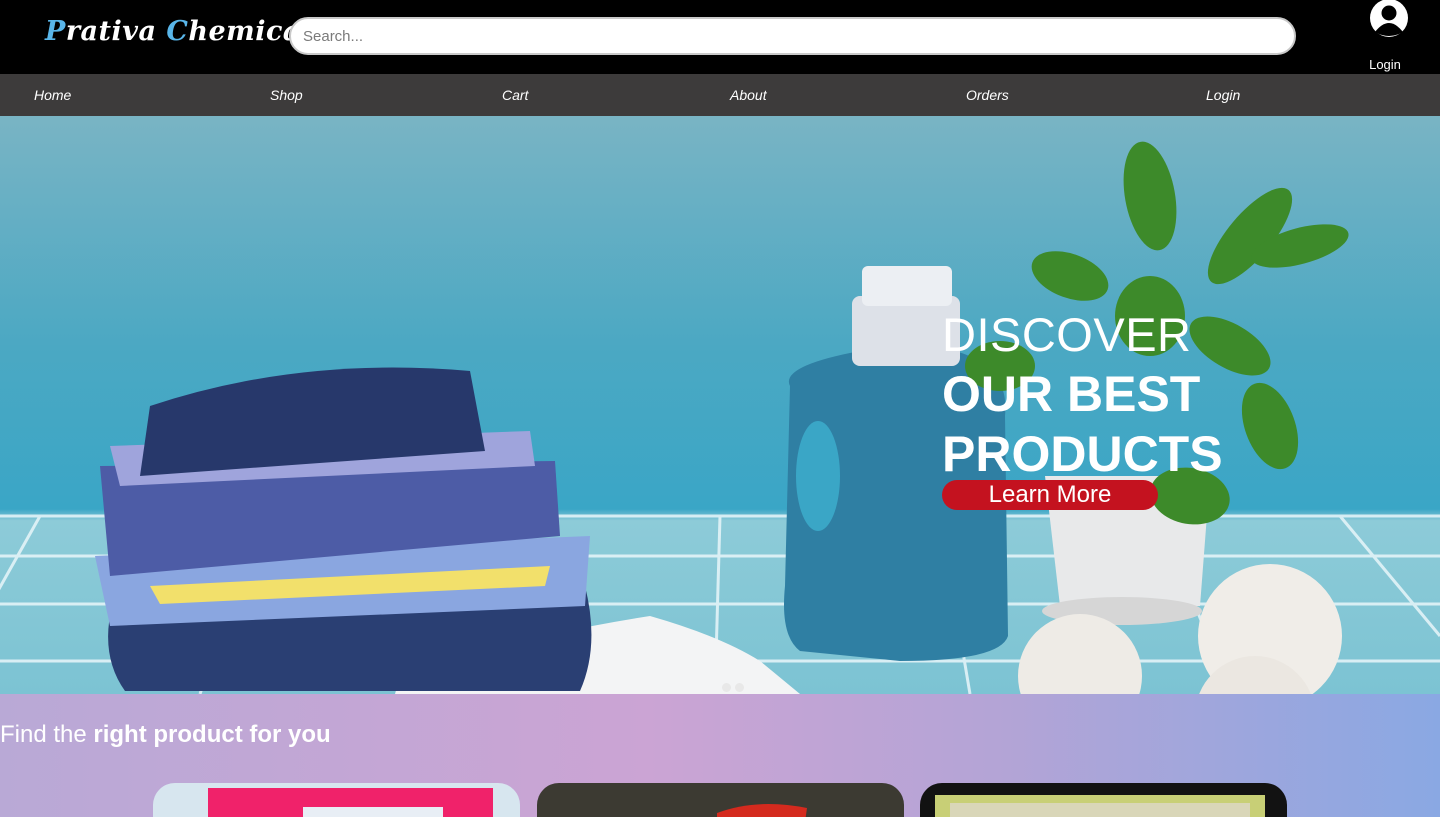 The height and width of the screenshot is (817, 1440). I want to click on user-avatar-icon, so click(1389, 19).